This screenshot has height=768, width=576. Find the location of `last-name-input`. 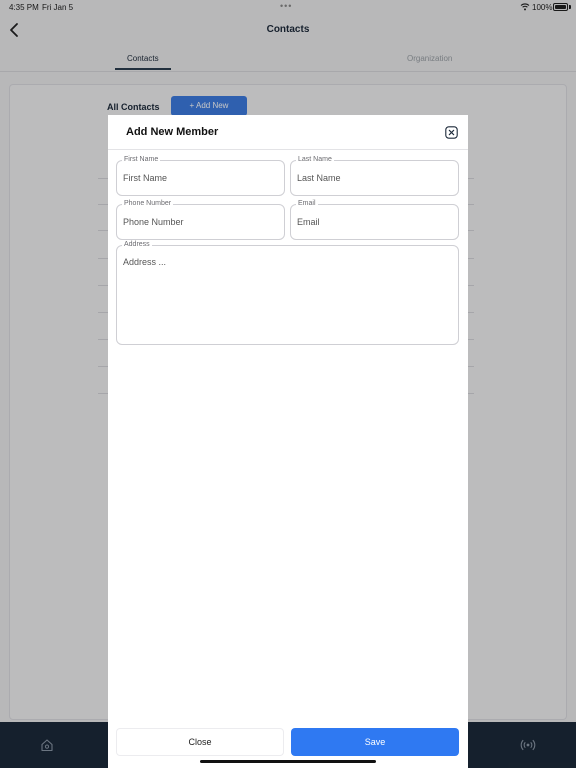

last-name-input is located at coordinates (374, 178).